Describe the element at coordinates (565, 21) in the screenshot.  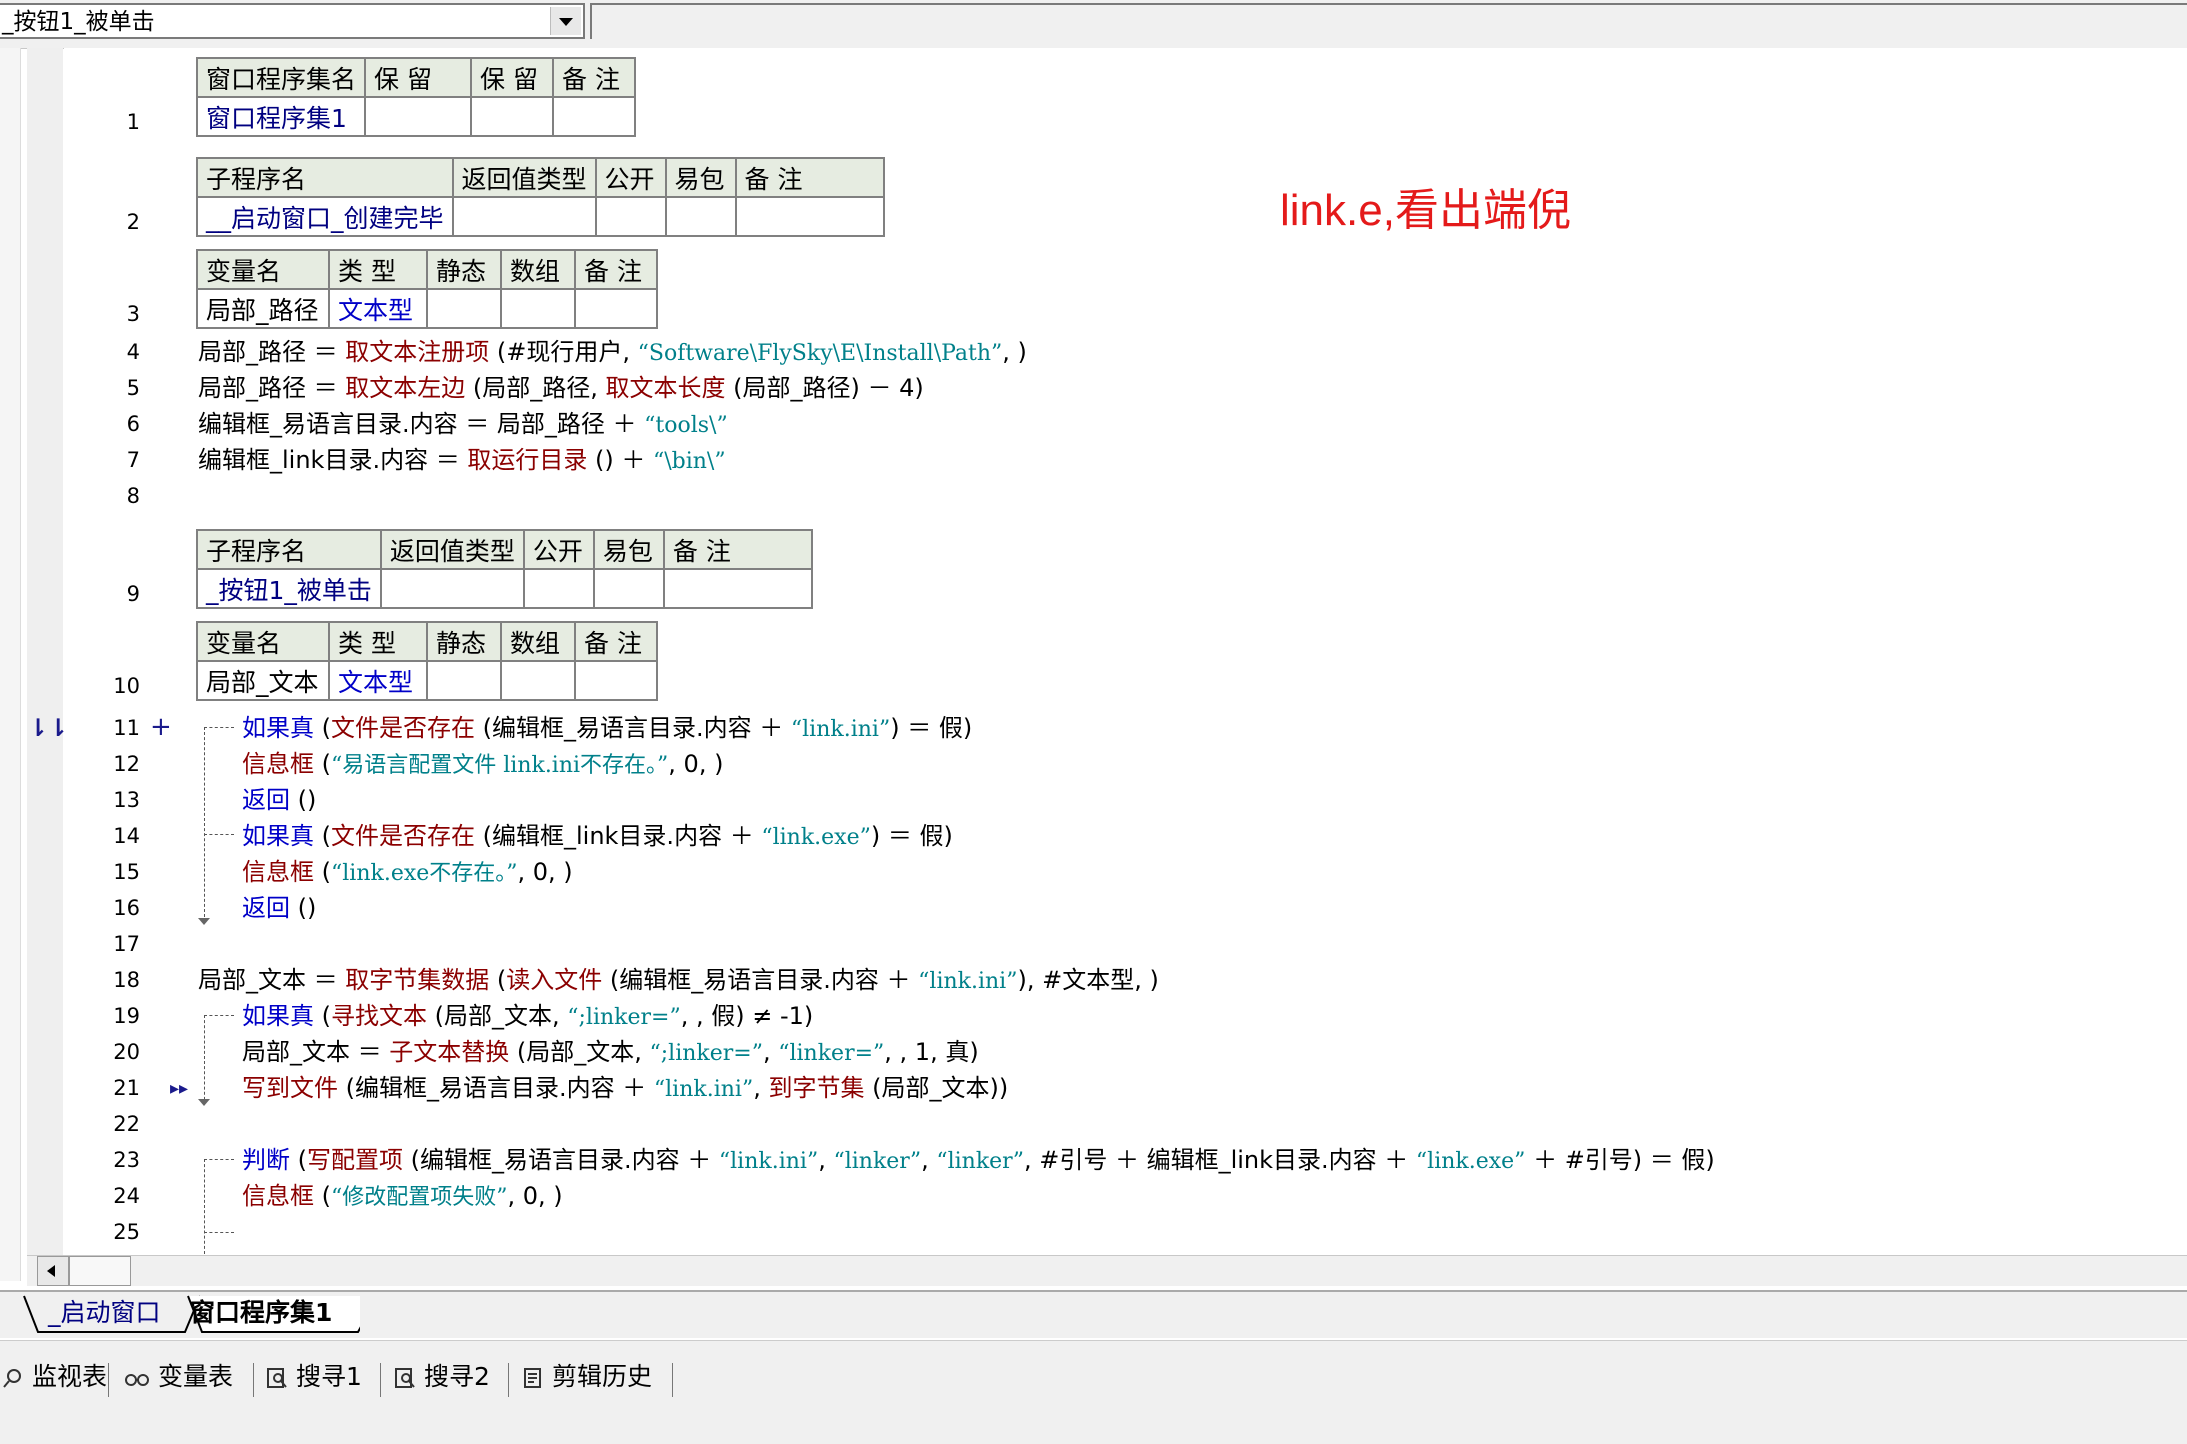
I see `chevron-down-icon` at that location.